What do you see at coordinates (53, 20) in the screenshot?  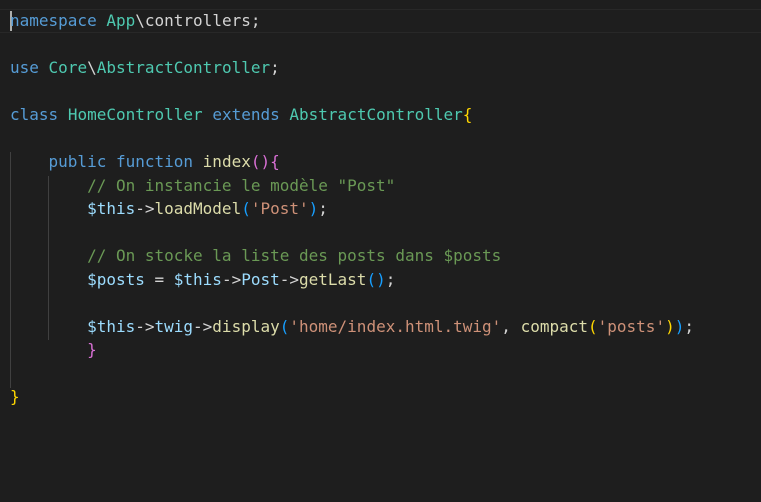 I see `code-token: namespace` at bounding box center [53, 20].